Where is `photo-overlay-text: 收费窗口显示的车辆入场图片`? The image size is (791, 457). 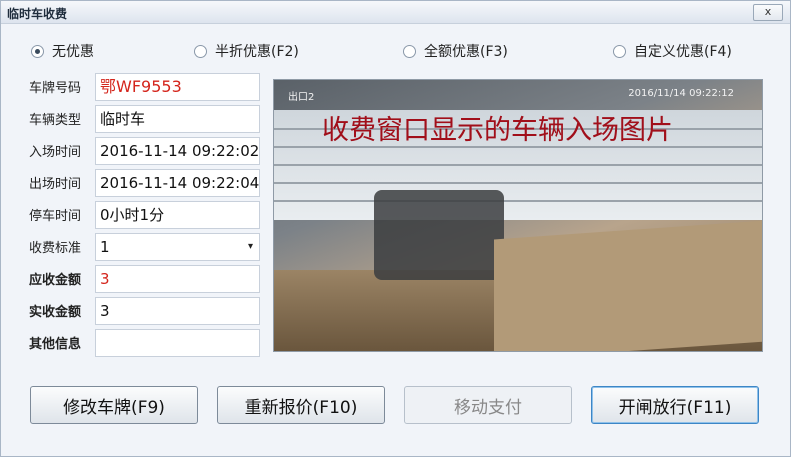 photo-overlay-text: 收费窗口显示的车辆入场图片 is located at coordinates (497, 130).